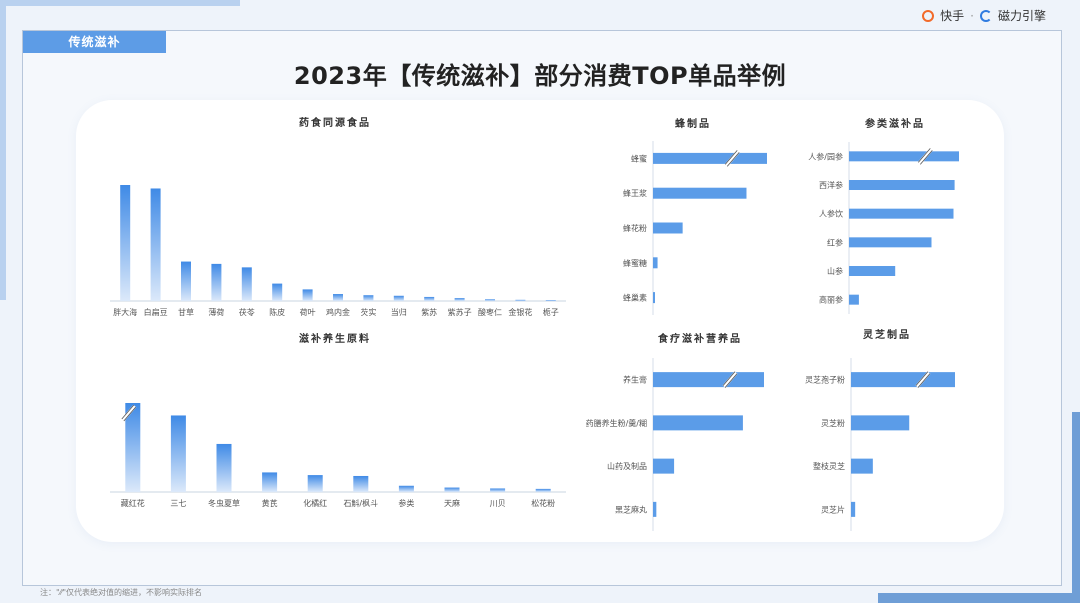 This screenshot has height=603, width=1080. I want to click on chart-title: 蜂制品, so click(693, 123).